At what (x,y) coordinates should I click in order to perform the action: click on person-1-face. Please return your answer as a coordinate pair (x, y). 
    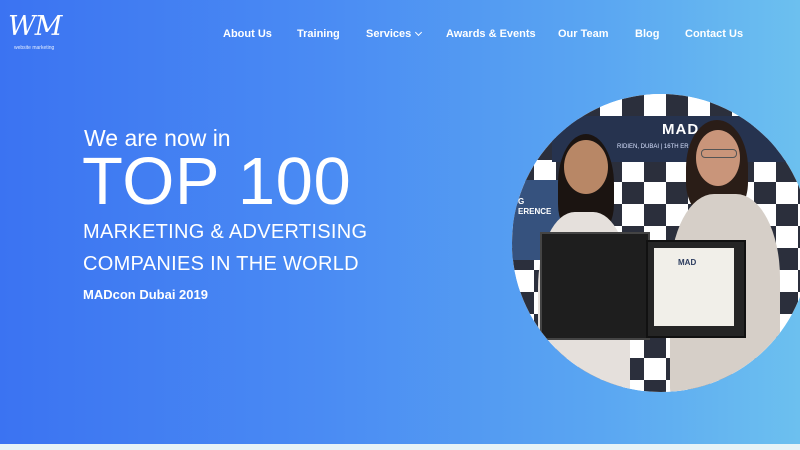
    Looking at the image, I should click on (586, 167).